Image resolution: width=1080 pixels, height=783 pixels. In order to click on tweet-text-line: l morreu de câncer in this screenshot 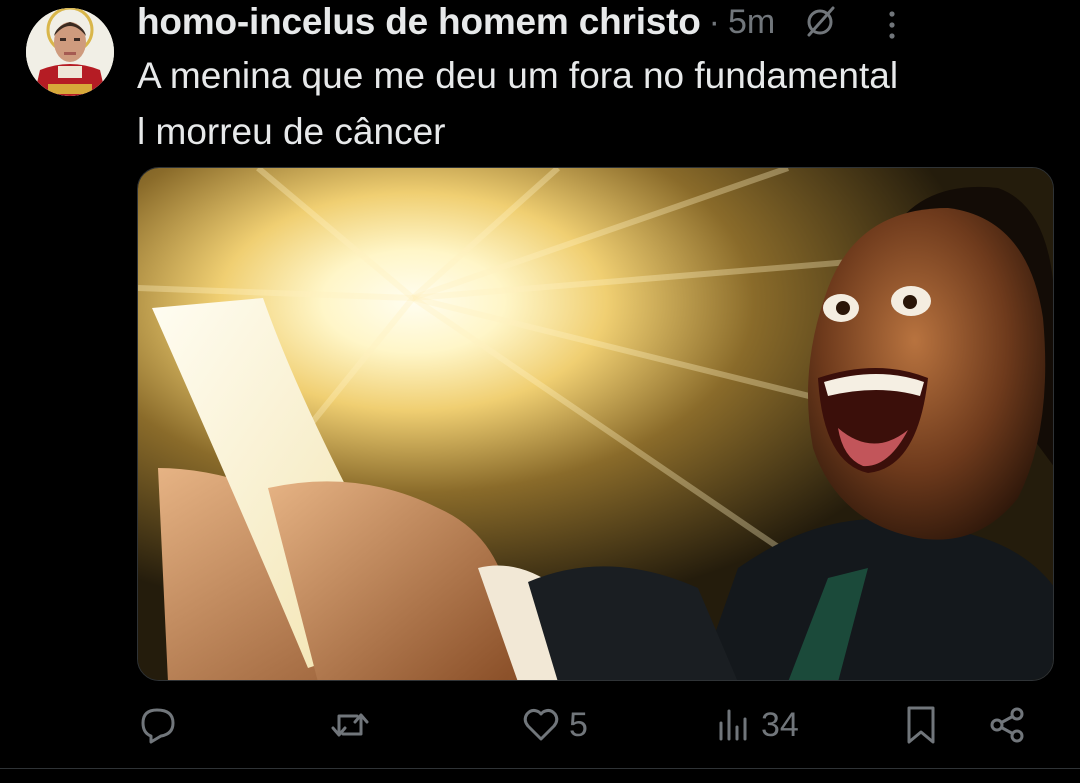, I will do `click(291, 131)`.